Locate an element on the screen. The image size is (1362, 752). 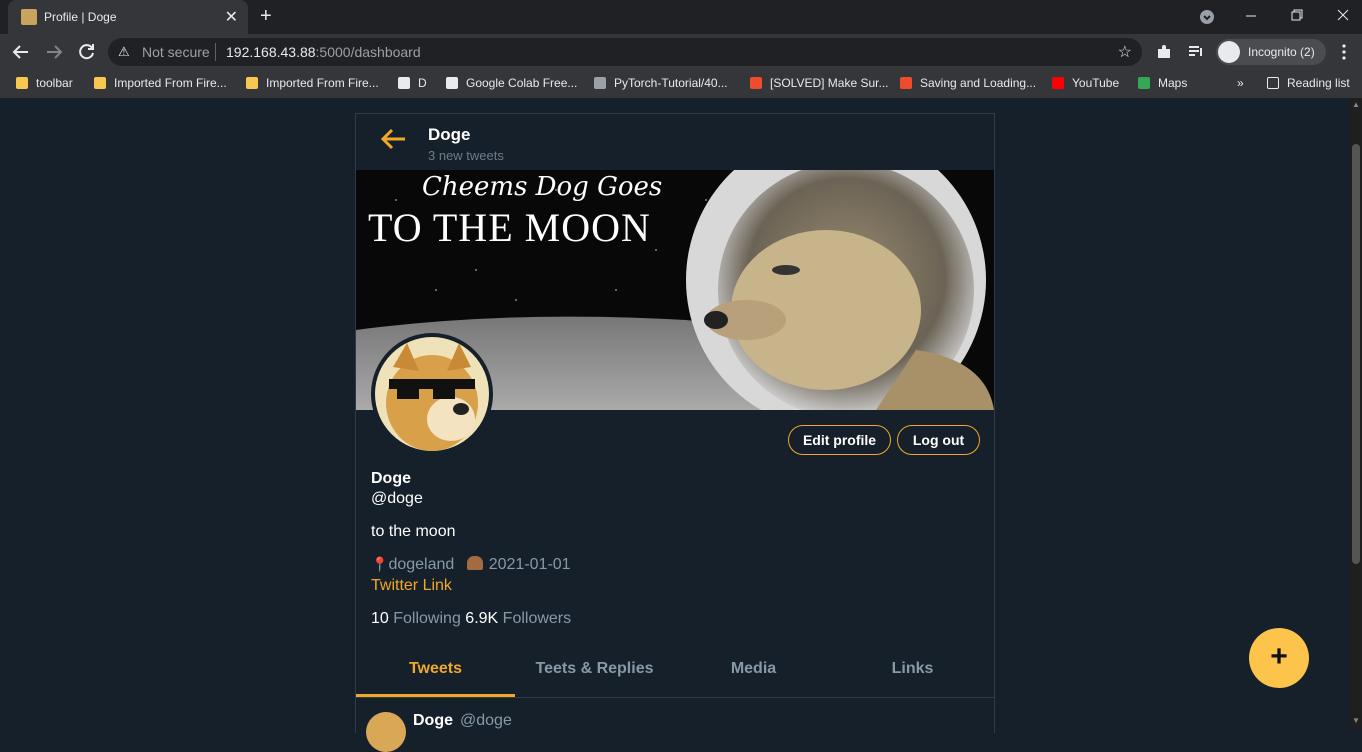
profile-handle: @doge is located at coordinates (397, 498).